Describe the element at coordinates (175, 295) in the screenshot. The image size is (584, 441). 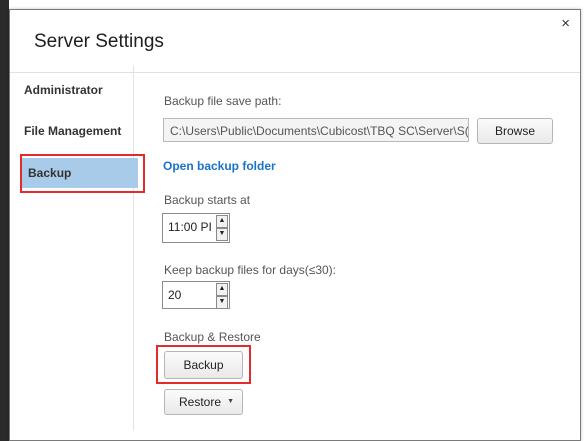
I see `keep-days-value: 20` at that location.